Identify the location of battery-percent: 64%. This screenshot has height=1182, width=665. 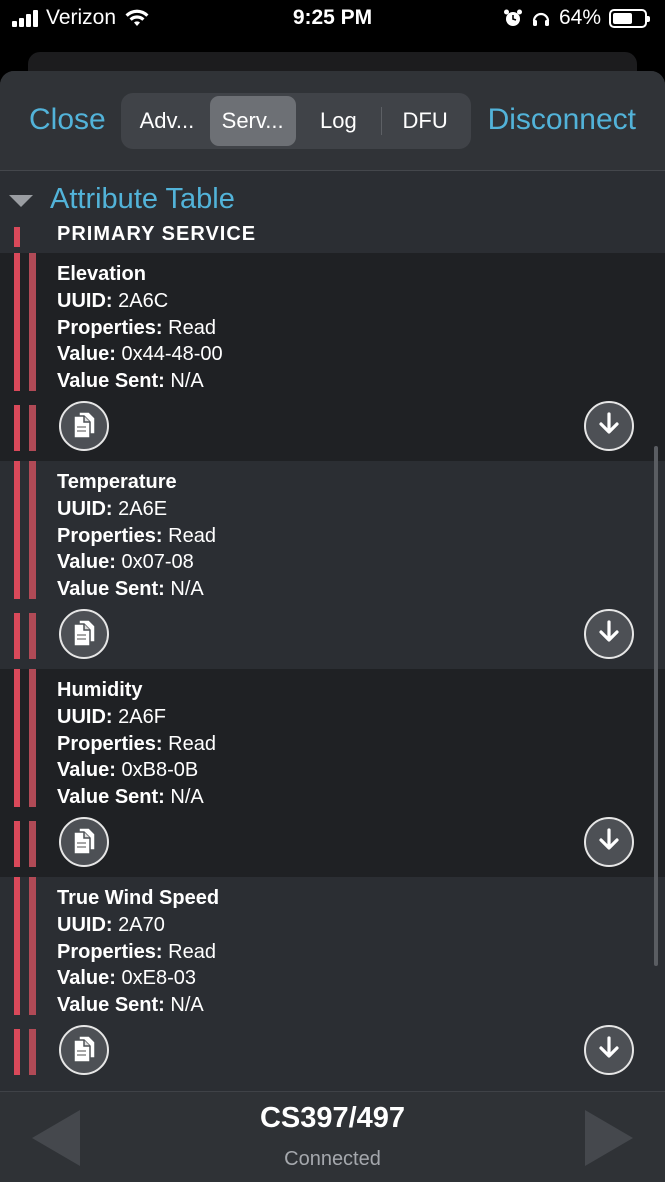
(579, 17).